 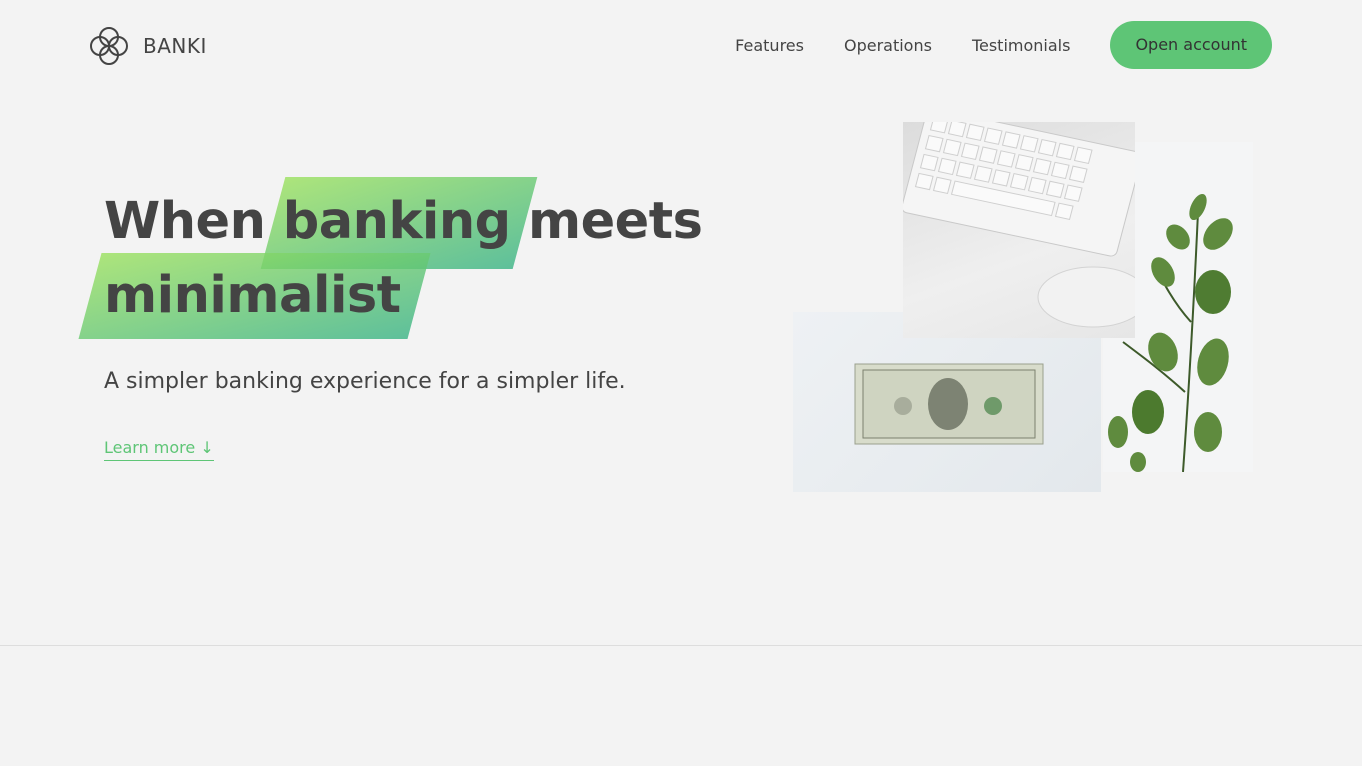 I want to click on keyboard-image, so click(x=1019, y=230).